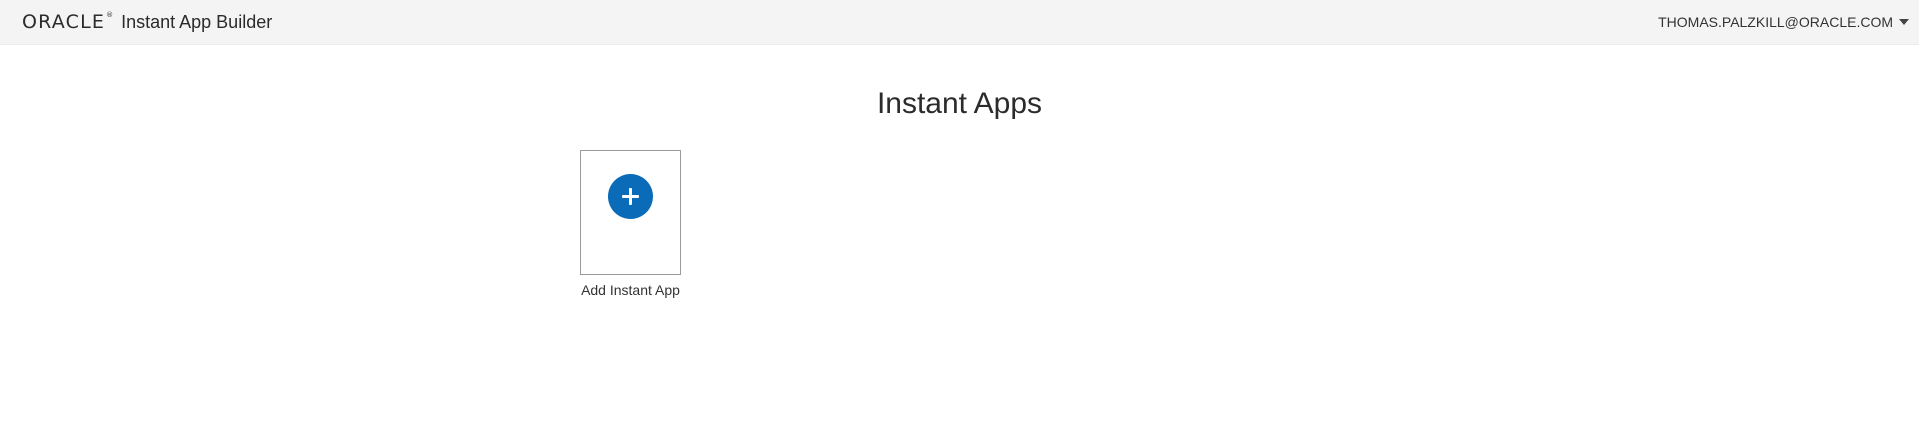 This screenshot has width=1919, height=446. I want to click on add-instant-app-label: Add Instant App, so click(630, 290).